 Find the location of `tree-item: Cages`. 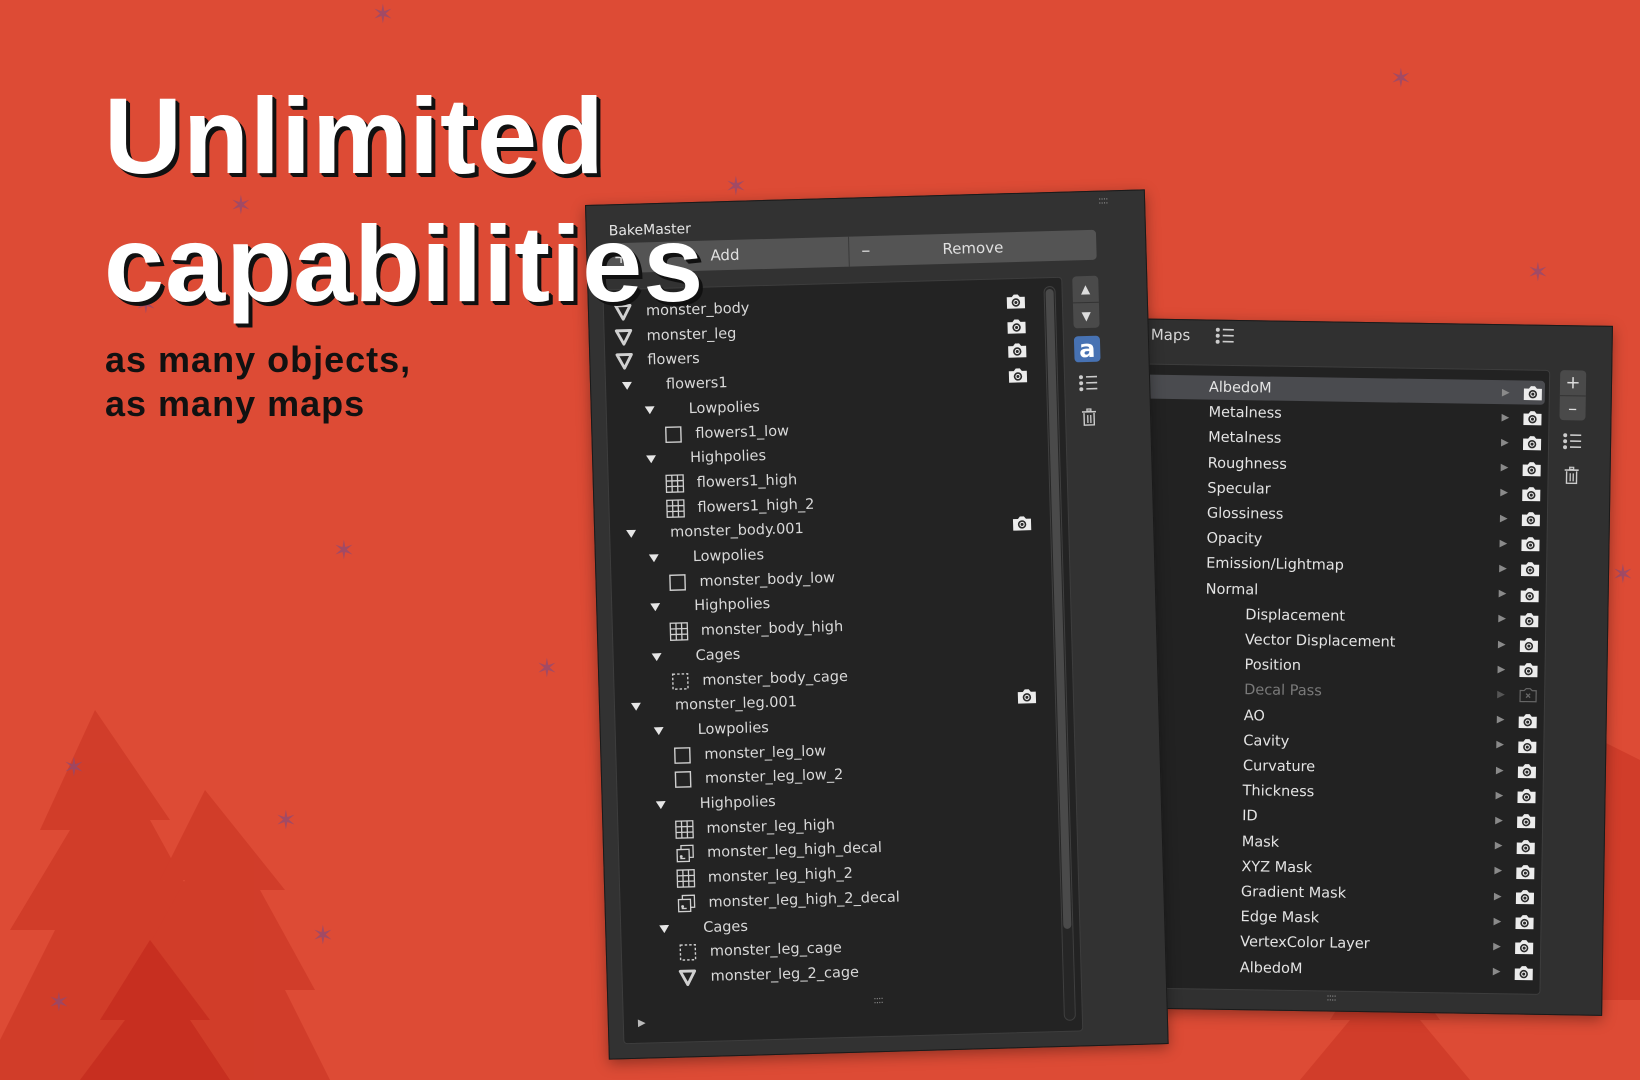

tree-item: Cages is located at coordinates (703, 927).